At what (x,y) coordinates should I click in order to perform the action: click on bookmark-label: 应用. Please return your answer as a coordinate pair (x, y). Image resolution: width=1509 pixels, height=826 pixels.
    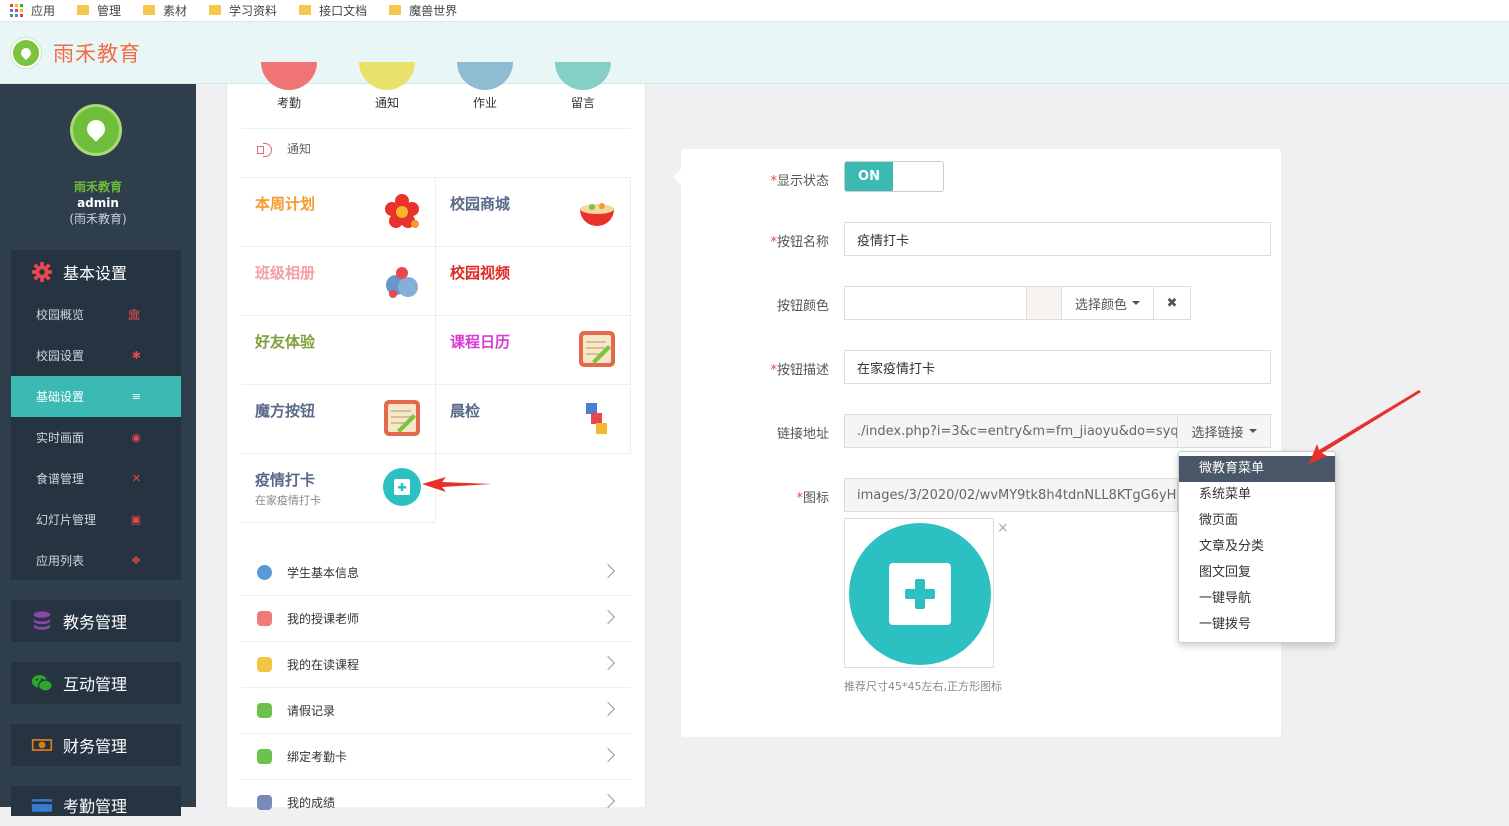
    Looking at the image, I should click on (43, 11).